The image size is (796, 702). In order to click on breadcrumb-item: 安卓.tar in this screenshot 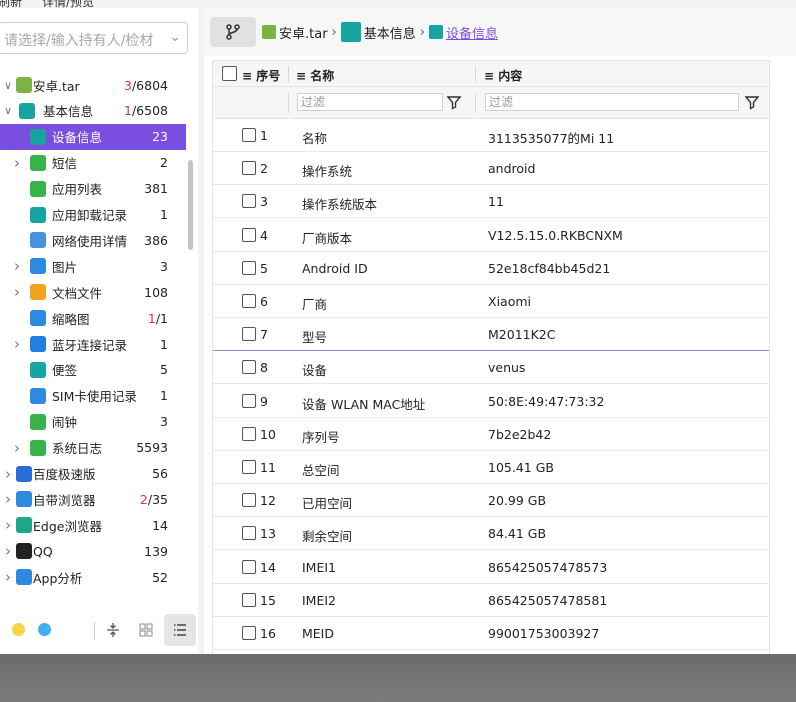, I will do `click(303, 32)`.